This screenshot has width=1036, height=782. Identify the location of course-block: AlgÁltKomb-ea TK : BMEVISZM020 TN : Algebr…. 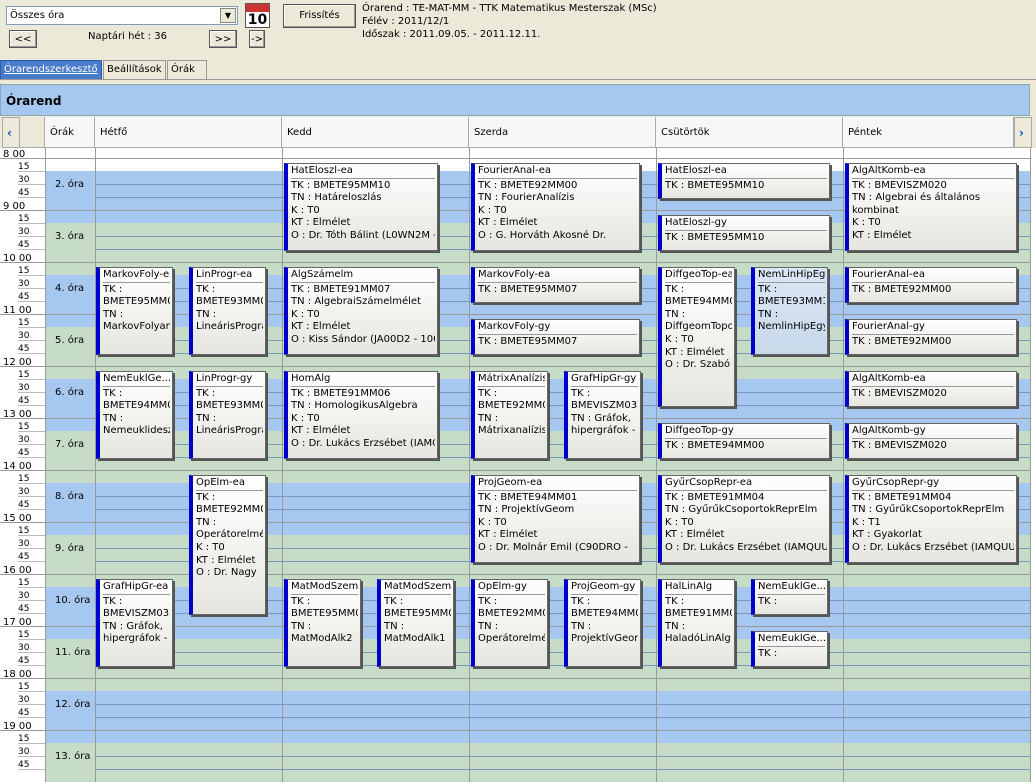
(931, 207).